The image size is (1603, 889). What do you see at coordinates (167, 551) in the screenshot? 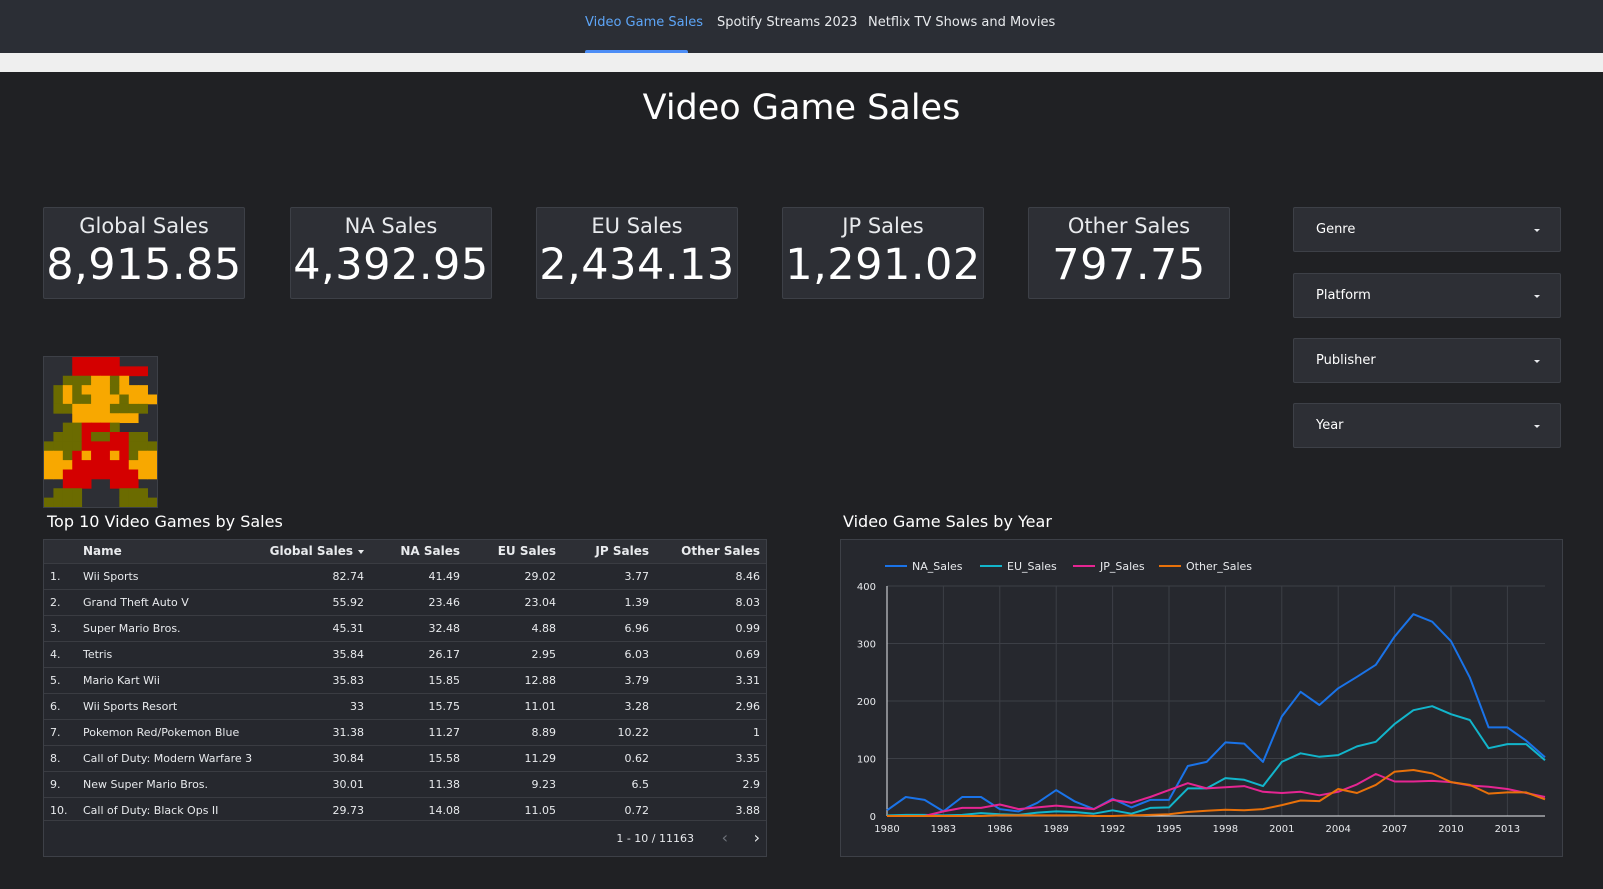
I see `header-name: Name` at bounding box center [167, 551].